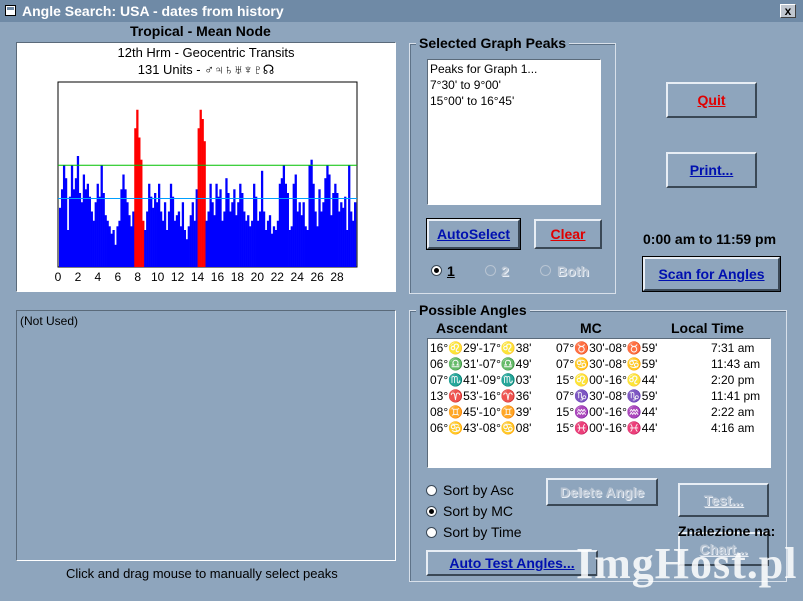 This screenshot has width=803, height=601. I want to click on sort-mc-label: Sort by MC, so click(478, 511).